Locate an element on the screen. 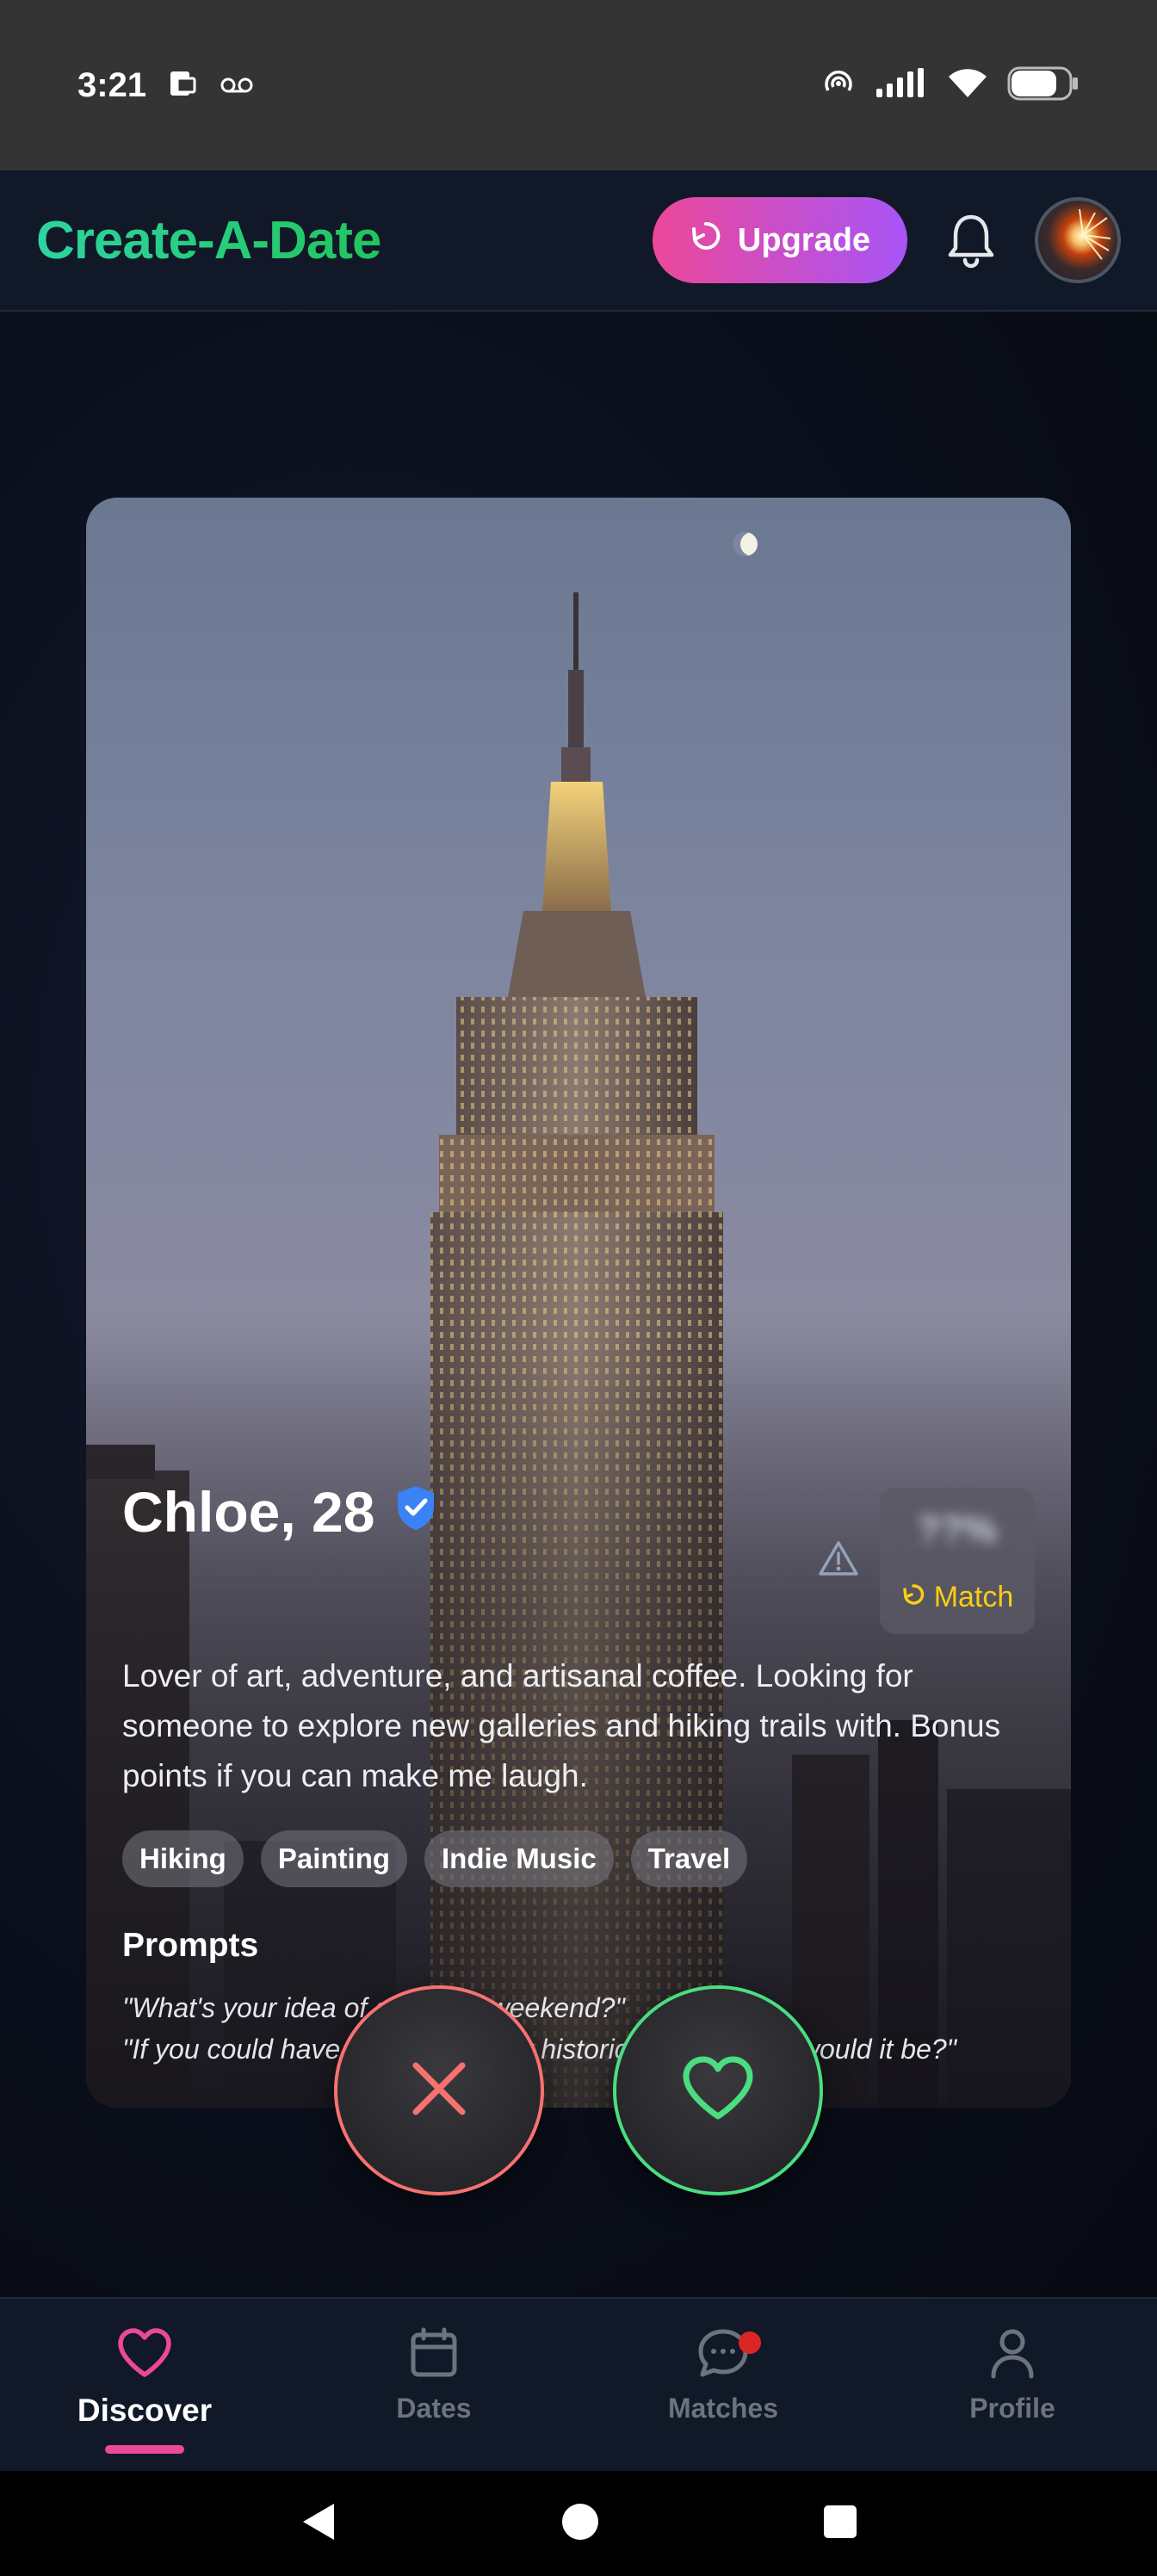 This screenshot has width=1157, height=2576. recents-icon is located at coordinates (840, 2524).